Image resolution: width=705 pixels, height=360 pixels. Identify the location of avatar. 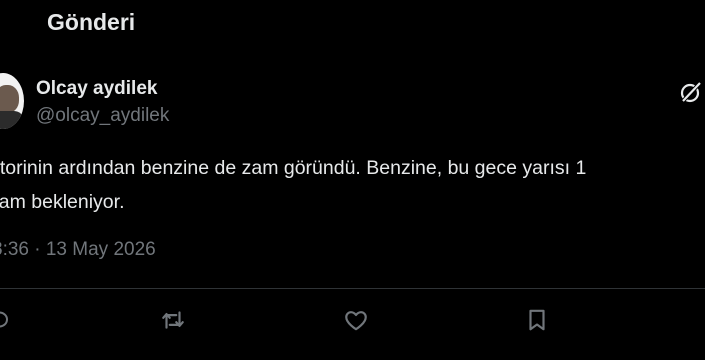
(12, 101).